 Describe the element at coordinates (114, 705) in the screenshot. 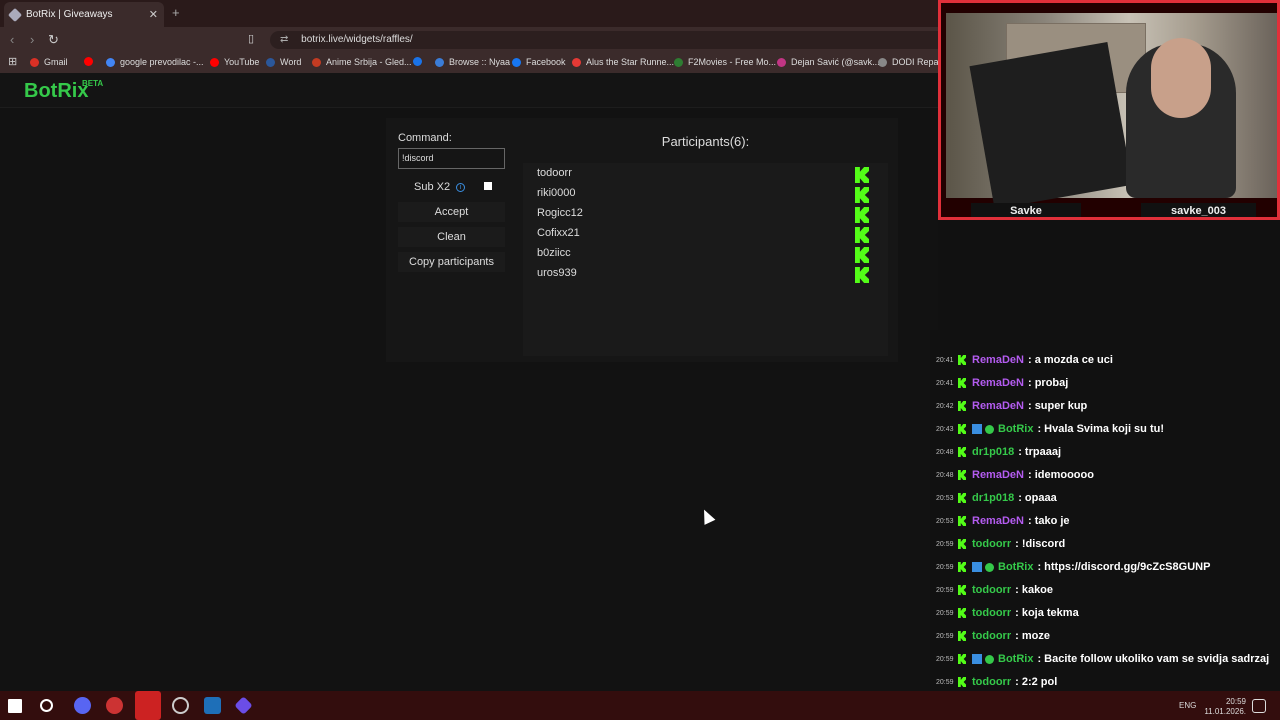

I see `app-icon` at that location.